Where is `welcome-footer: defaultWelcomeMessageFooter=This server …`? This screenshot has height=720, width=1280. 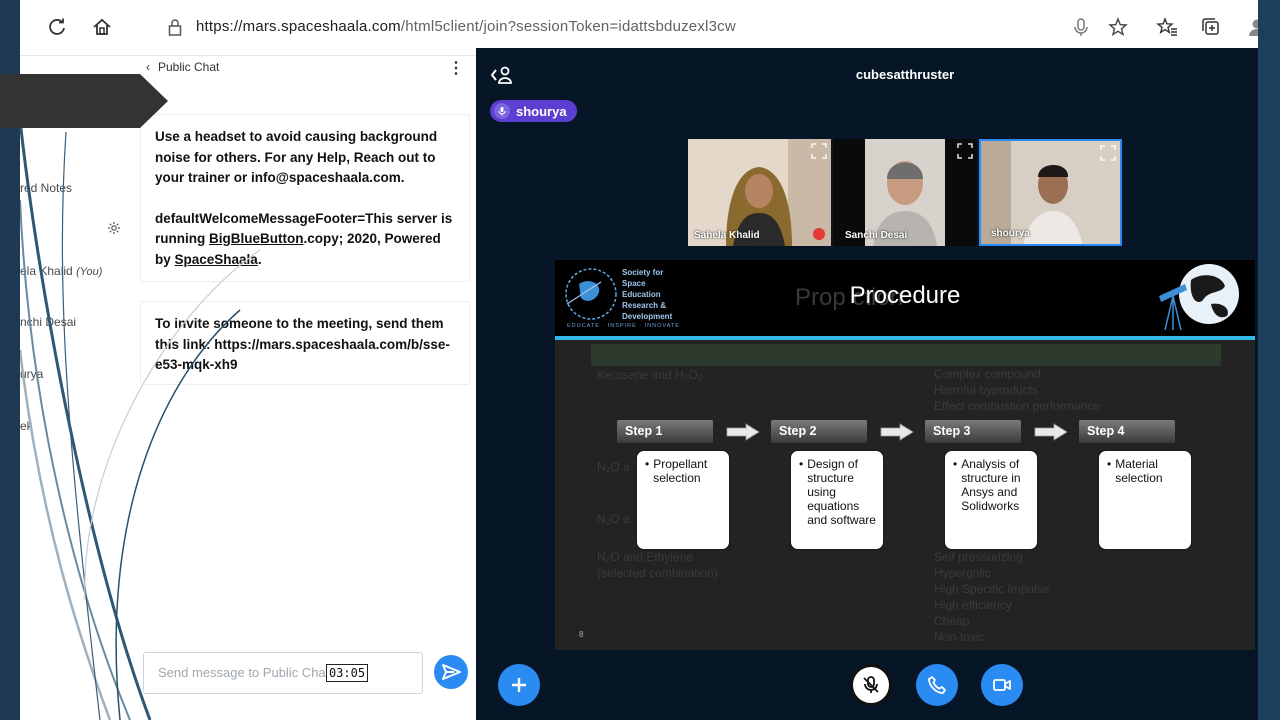
welcome-footer: defaultWelcomeMessageFooter=This server … is located at coordinates (305, 240).